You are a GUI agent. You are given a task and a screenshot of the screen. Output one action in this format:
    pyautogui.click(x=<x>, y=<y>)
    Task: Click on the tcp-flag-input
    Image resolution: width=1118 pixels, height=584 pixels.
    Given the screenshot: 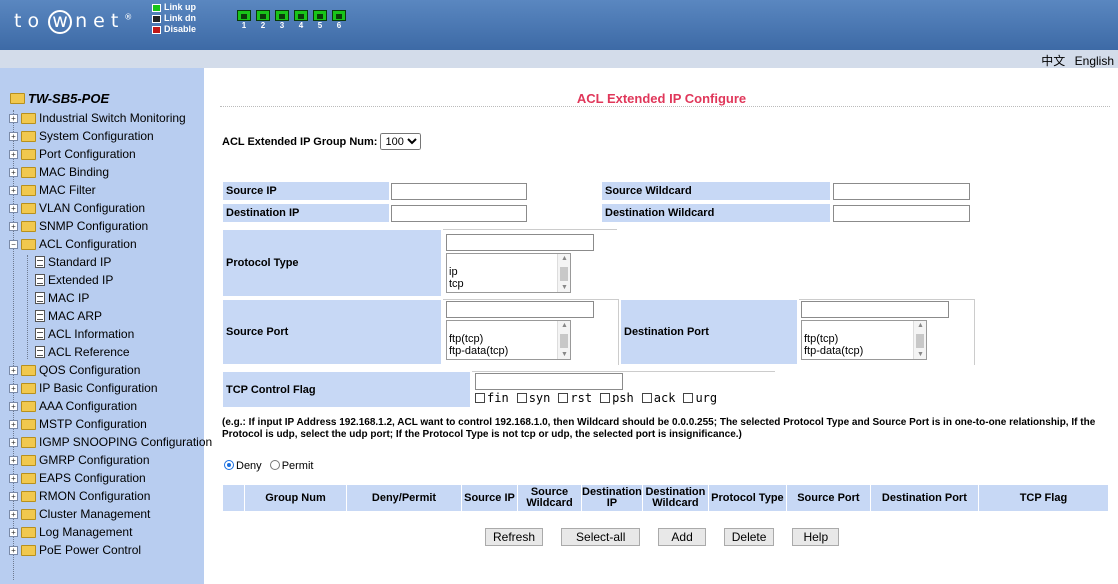 What is the action you would take?
    pyautogui.click(x=549, y=381)
    